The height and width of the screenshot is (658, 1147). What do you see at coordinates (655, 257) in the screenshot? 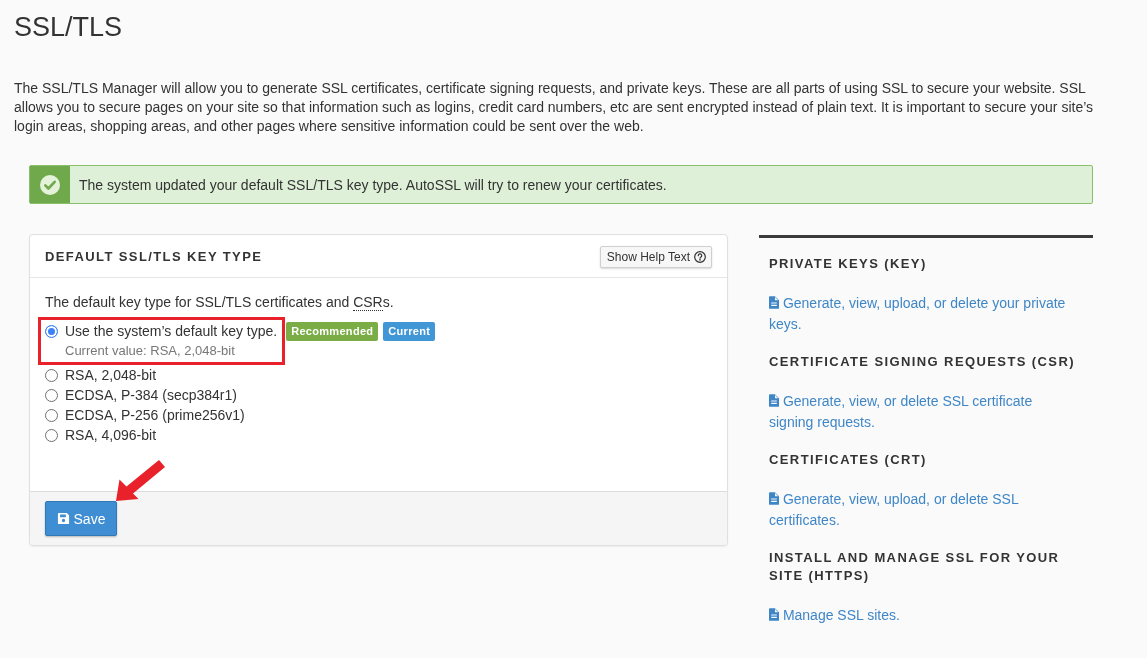
I see `help-button: Show Help Text` at bounding box center [655, 257].